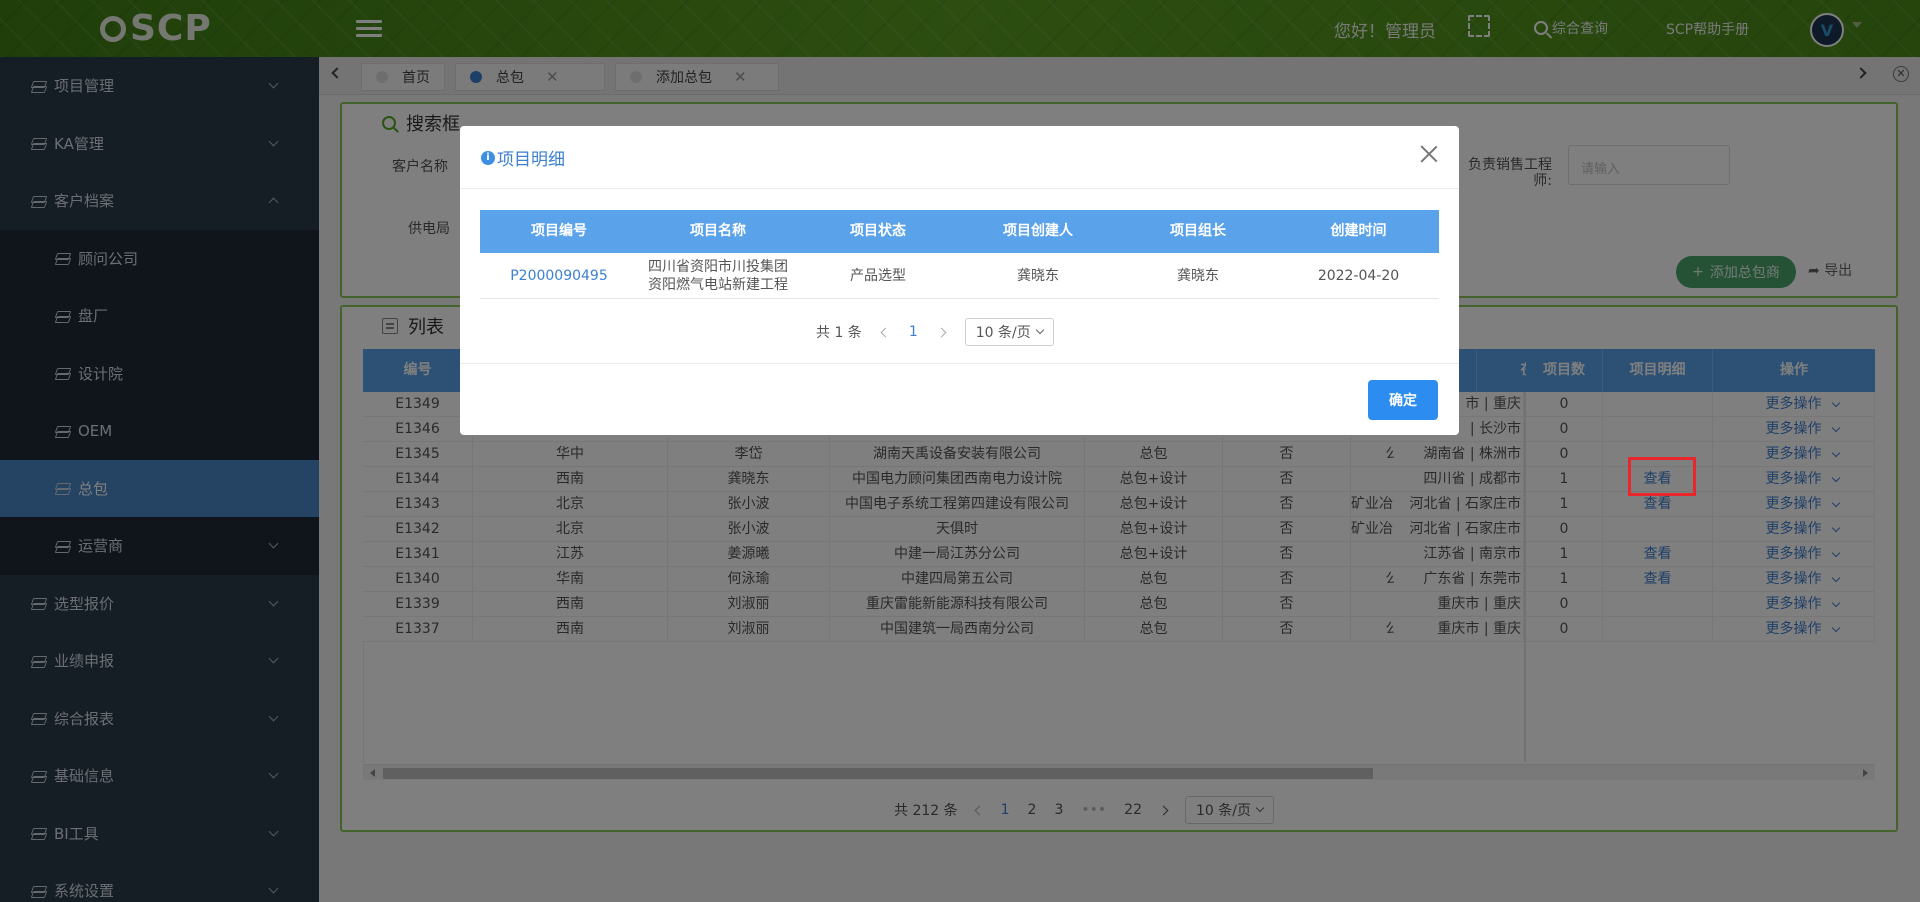 This screenshot has height=902, width=1920. I want to click on modal-title: i 项目明细, so click(523, 157).